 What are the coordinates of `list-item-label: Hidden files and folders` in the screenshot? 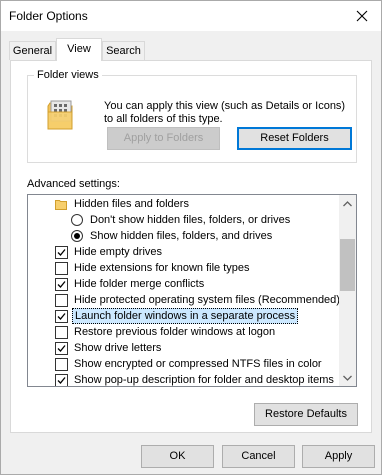 It's located at (131, 204).